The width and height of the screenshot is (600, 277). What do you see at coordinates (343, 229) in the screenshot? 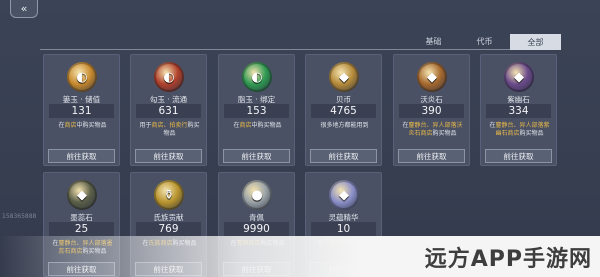
I see `currency-amount: 10` at bounding box center [343, 229].